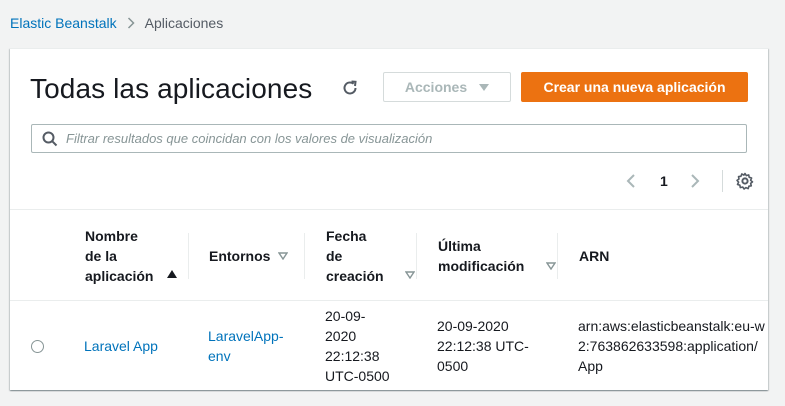 The width and height of the screenshot is (785, 406). What do you see at coordinates (634, 87) in the screenshot?
I see `create-application-button: Crear una nueva aplicación` at bounding box center [634, 87].